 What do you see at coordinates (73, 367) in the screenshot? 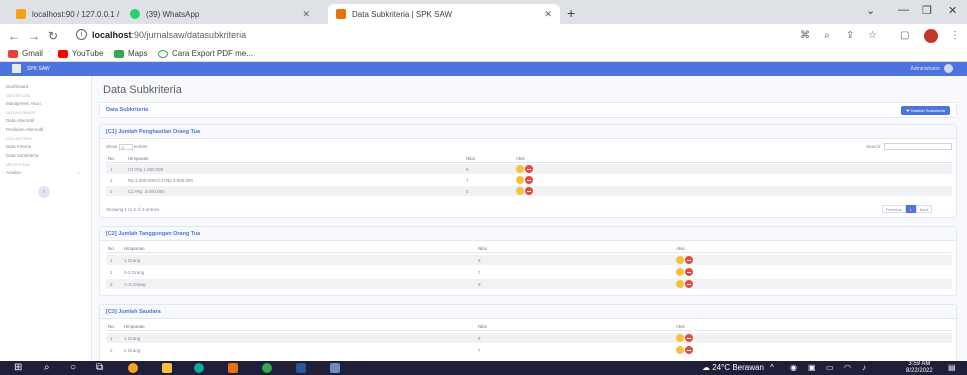
I see `cortana-icon: ○` at bounding box center [73, 367].